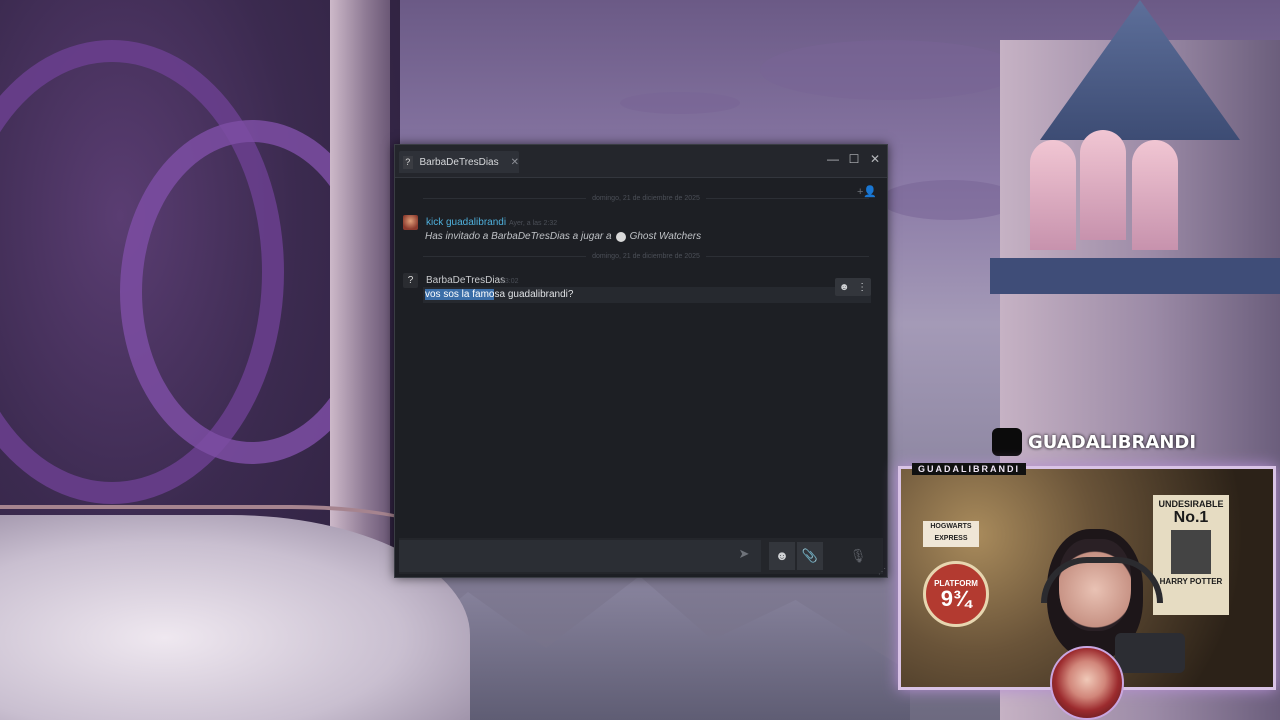 This screenshot has height=720, width=1280. What do you see at coordinates (862, 287) in the screenshot?
I see `more-options-icon: ⋮` at bounding box center [862, 287].